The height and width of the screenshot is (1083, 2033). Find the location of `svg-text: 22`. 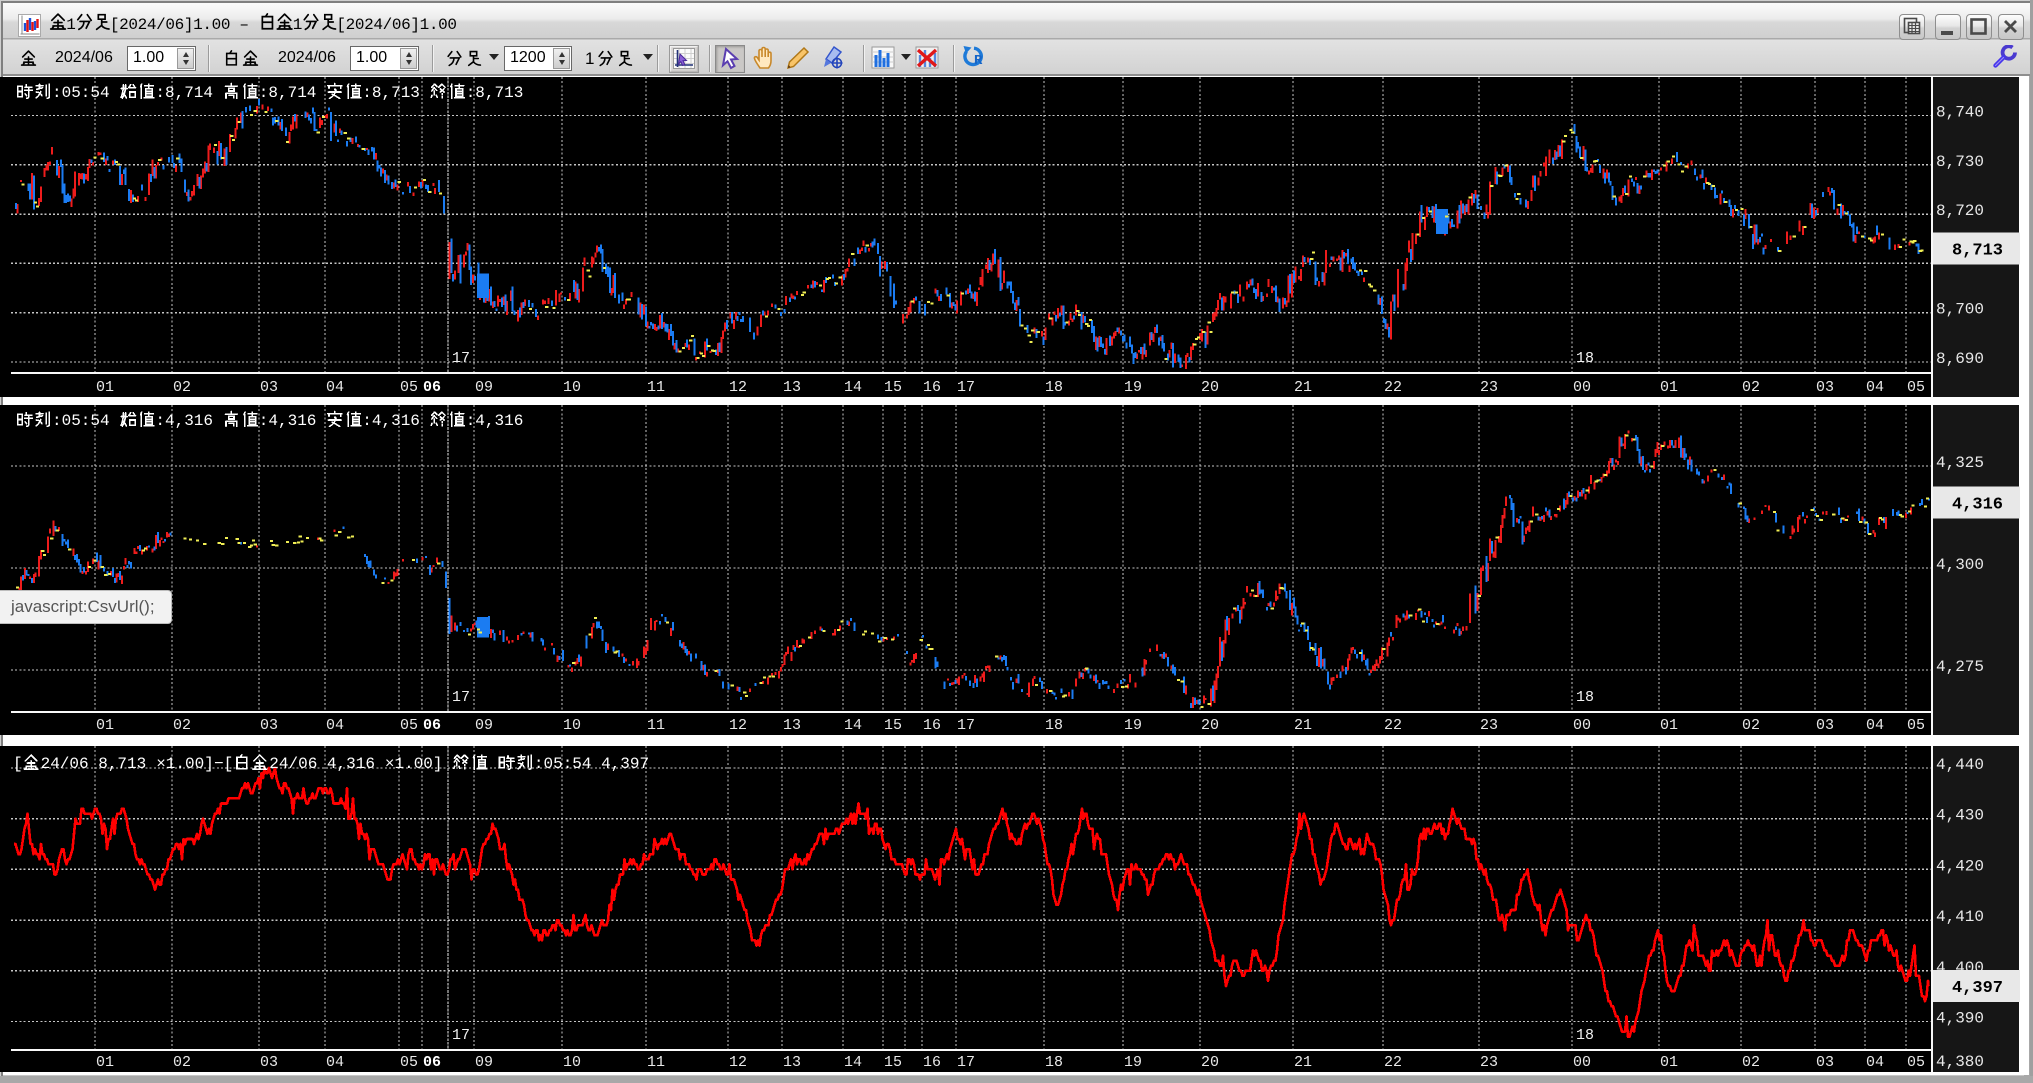

svg-text: 22 is located at coordinates (1393, 387).